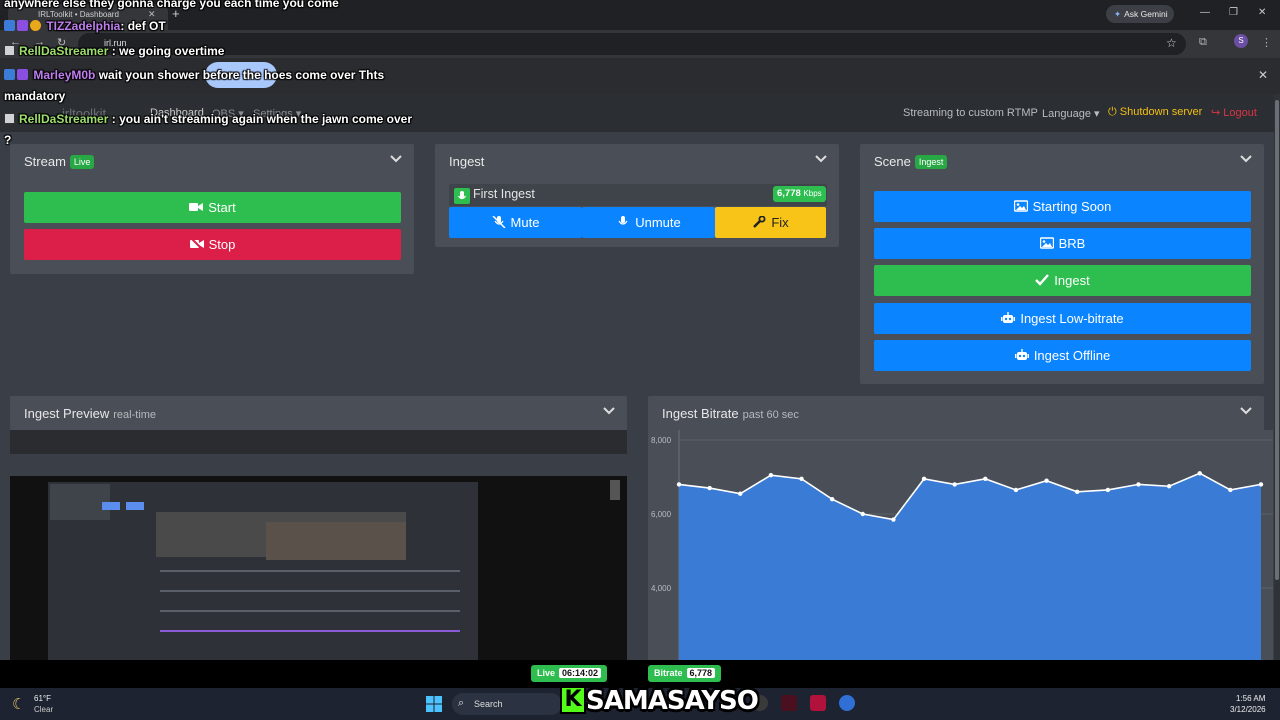  What do you see at coordinates (1203, 42) in the screenshot?
I see `extensions-icon: ⧉` at bounding box center [1203, 42].